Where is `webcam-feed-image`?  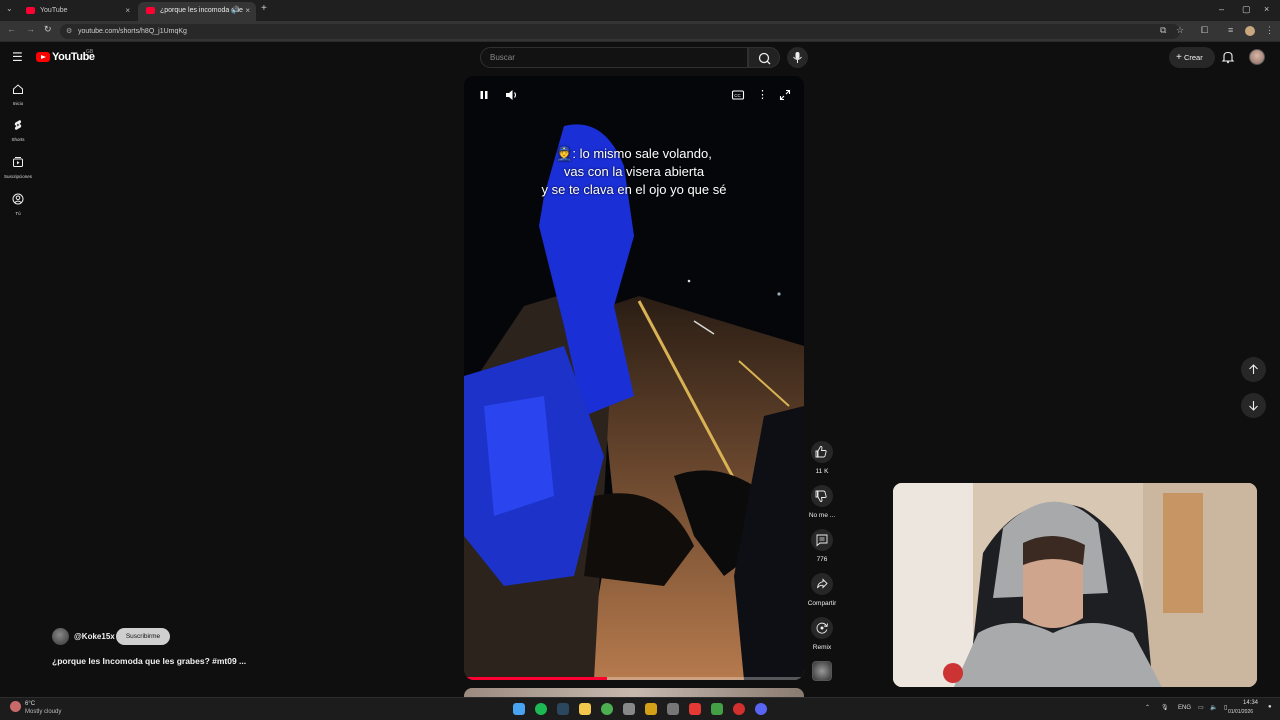
webcam-feed-image is located at coordinates (1075, 585).